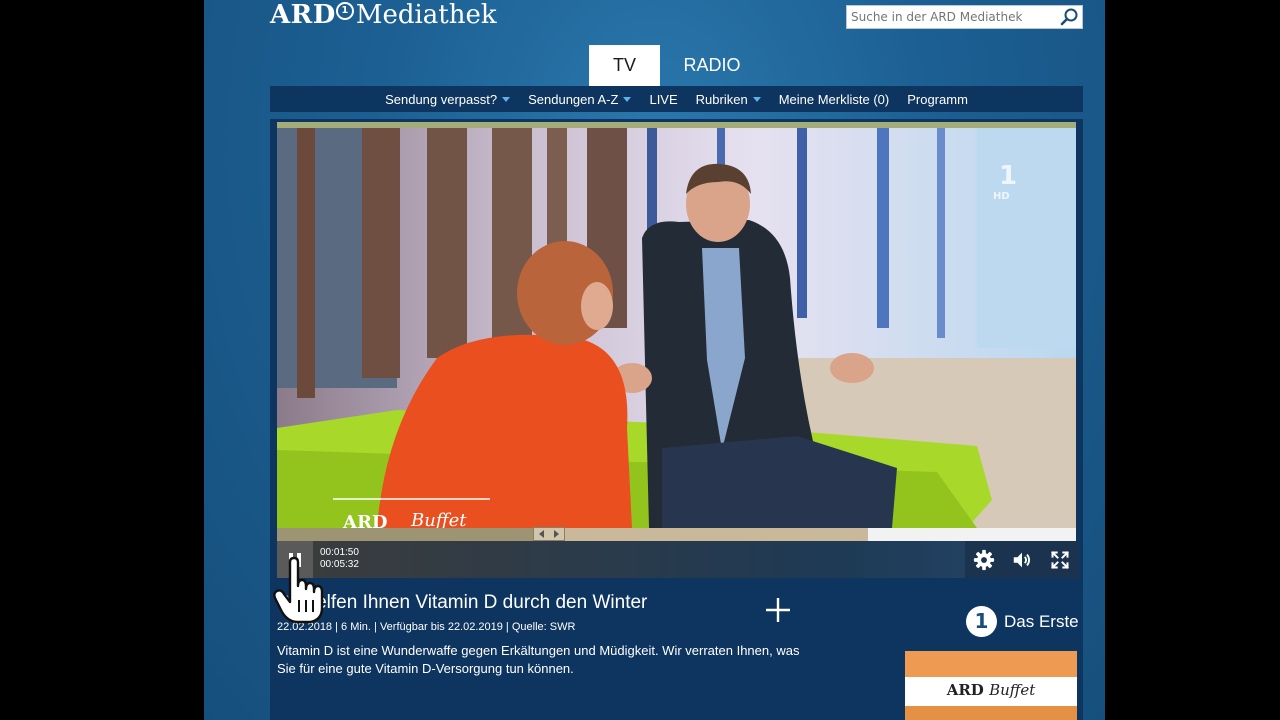 The height and width of the screenshot is (720, 1280). Describe the element at coordinates (413, 534) in the screenshot. I see `played-range` at that location.